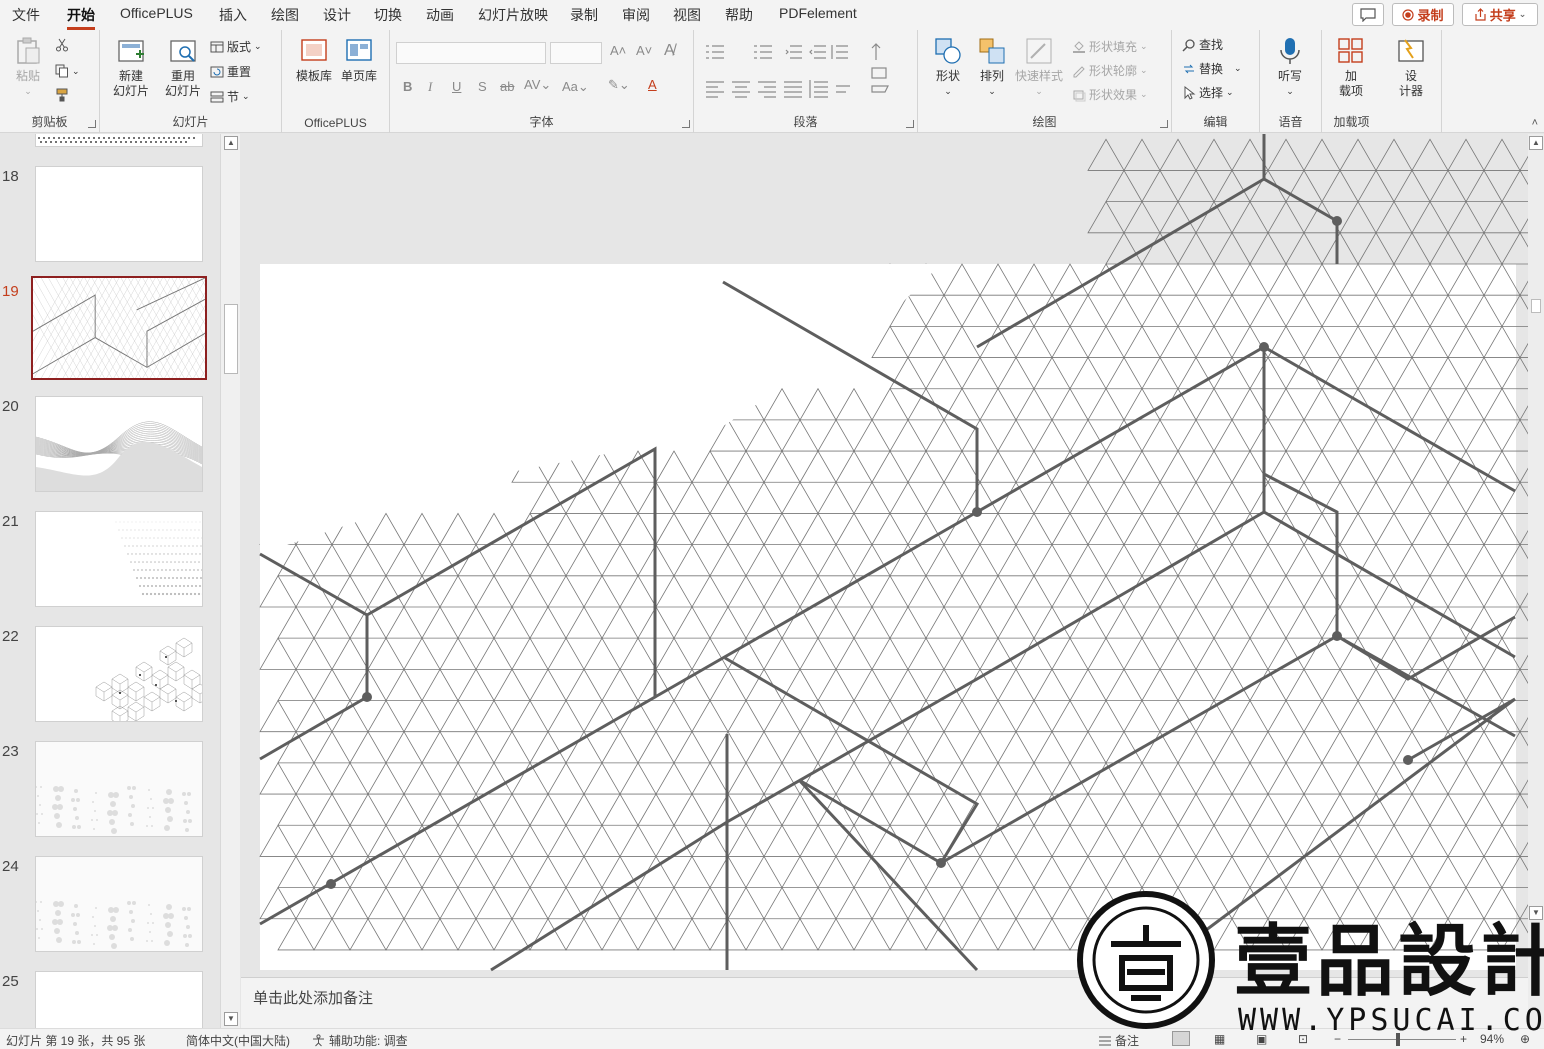 The height and width of the screenshot is (1049, 1544). What do you see at coordinates (1535, 123) in the screenshot?
I see `collapse-ribbon-icon: ˄` at bounding box center [1535, 123].